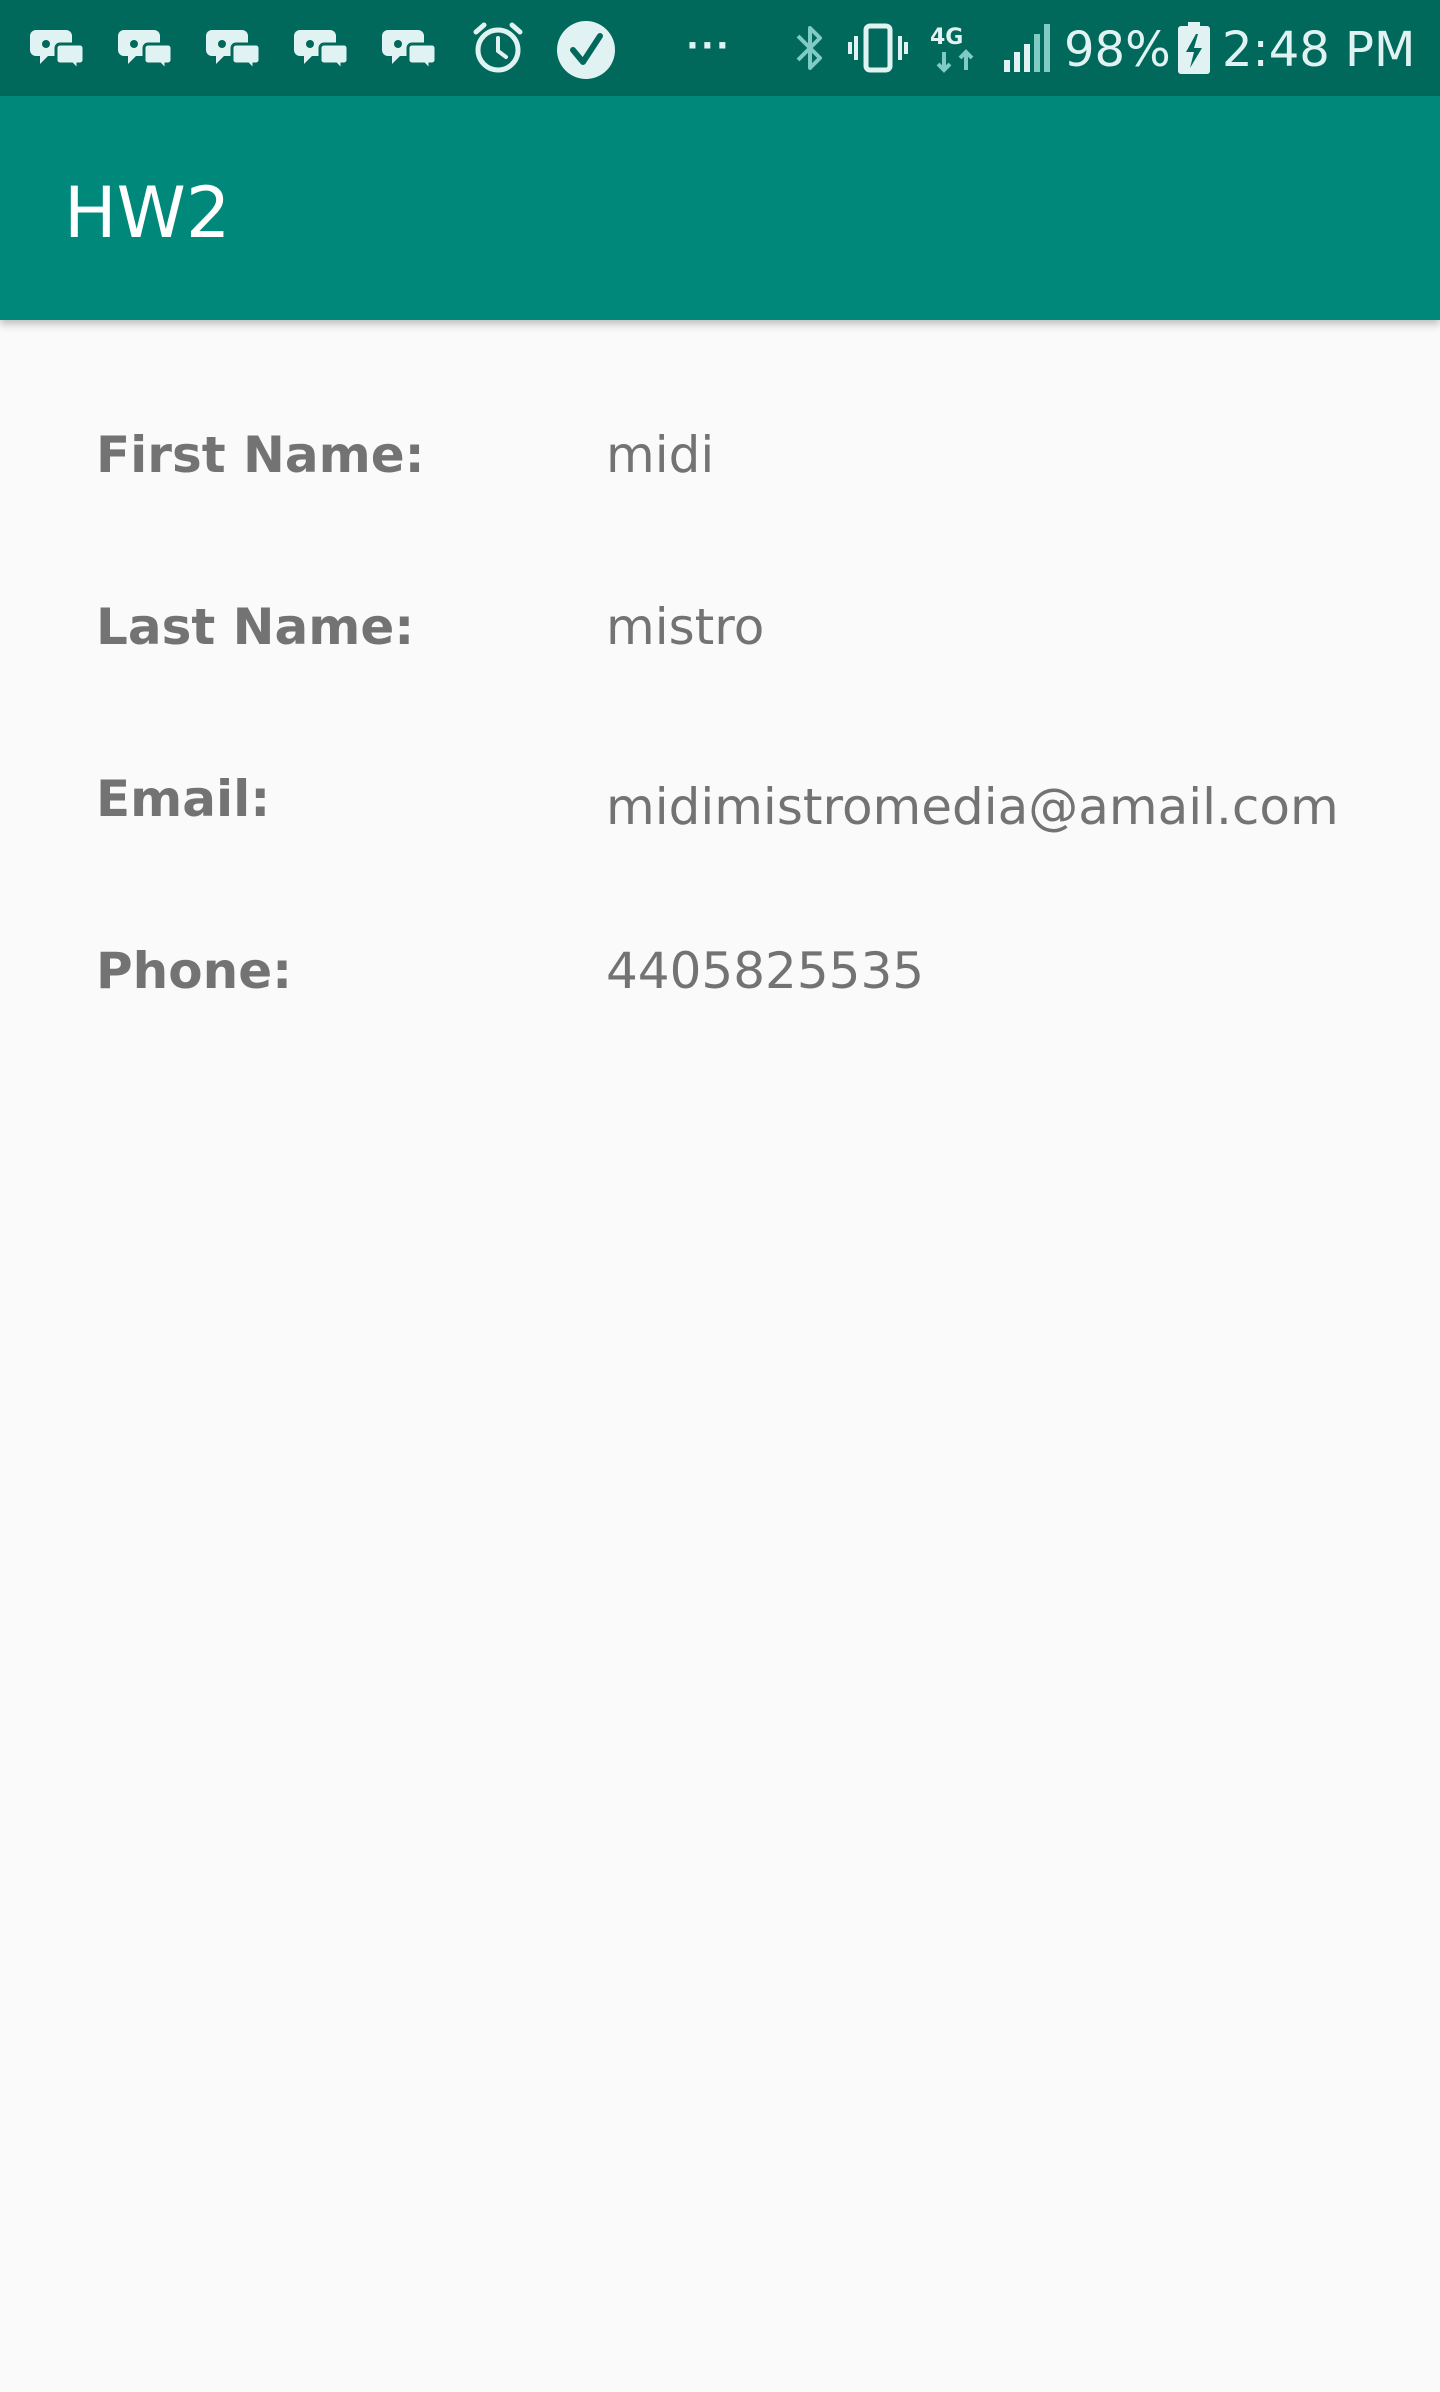  What do you see at coordinates (255, 627) in the screenshot?
I see `last-name-label: Last Name:` at bounding box center [255, 627].